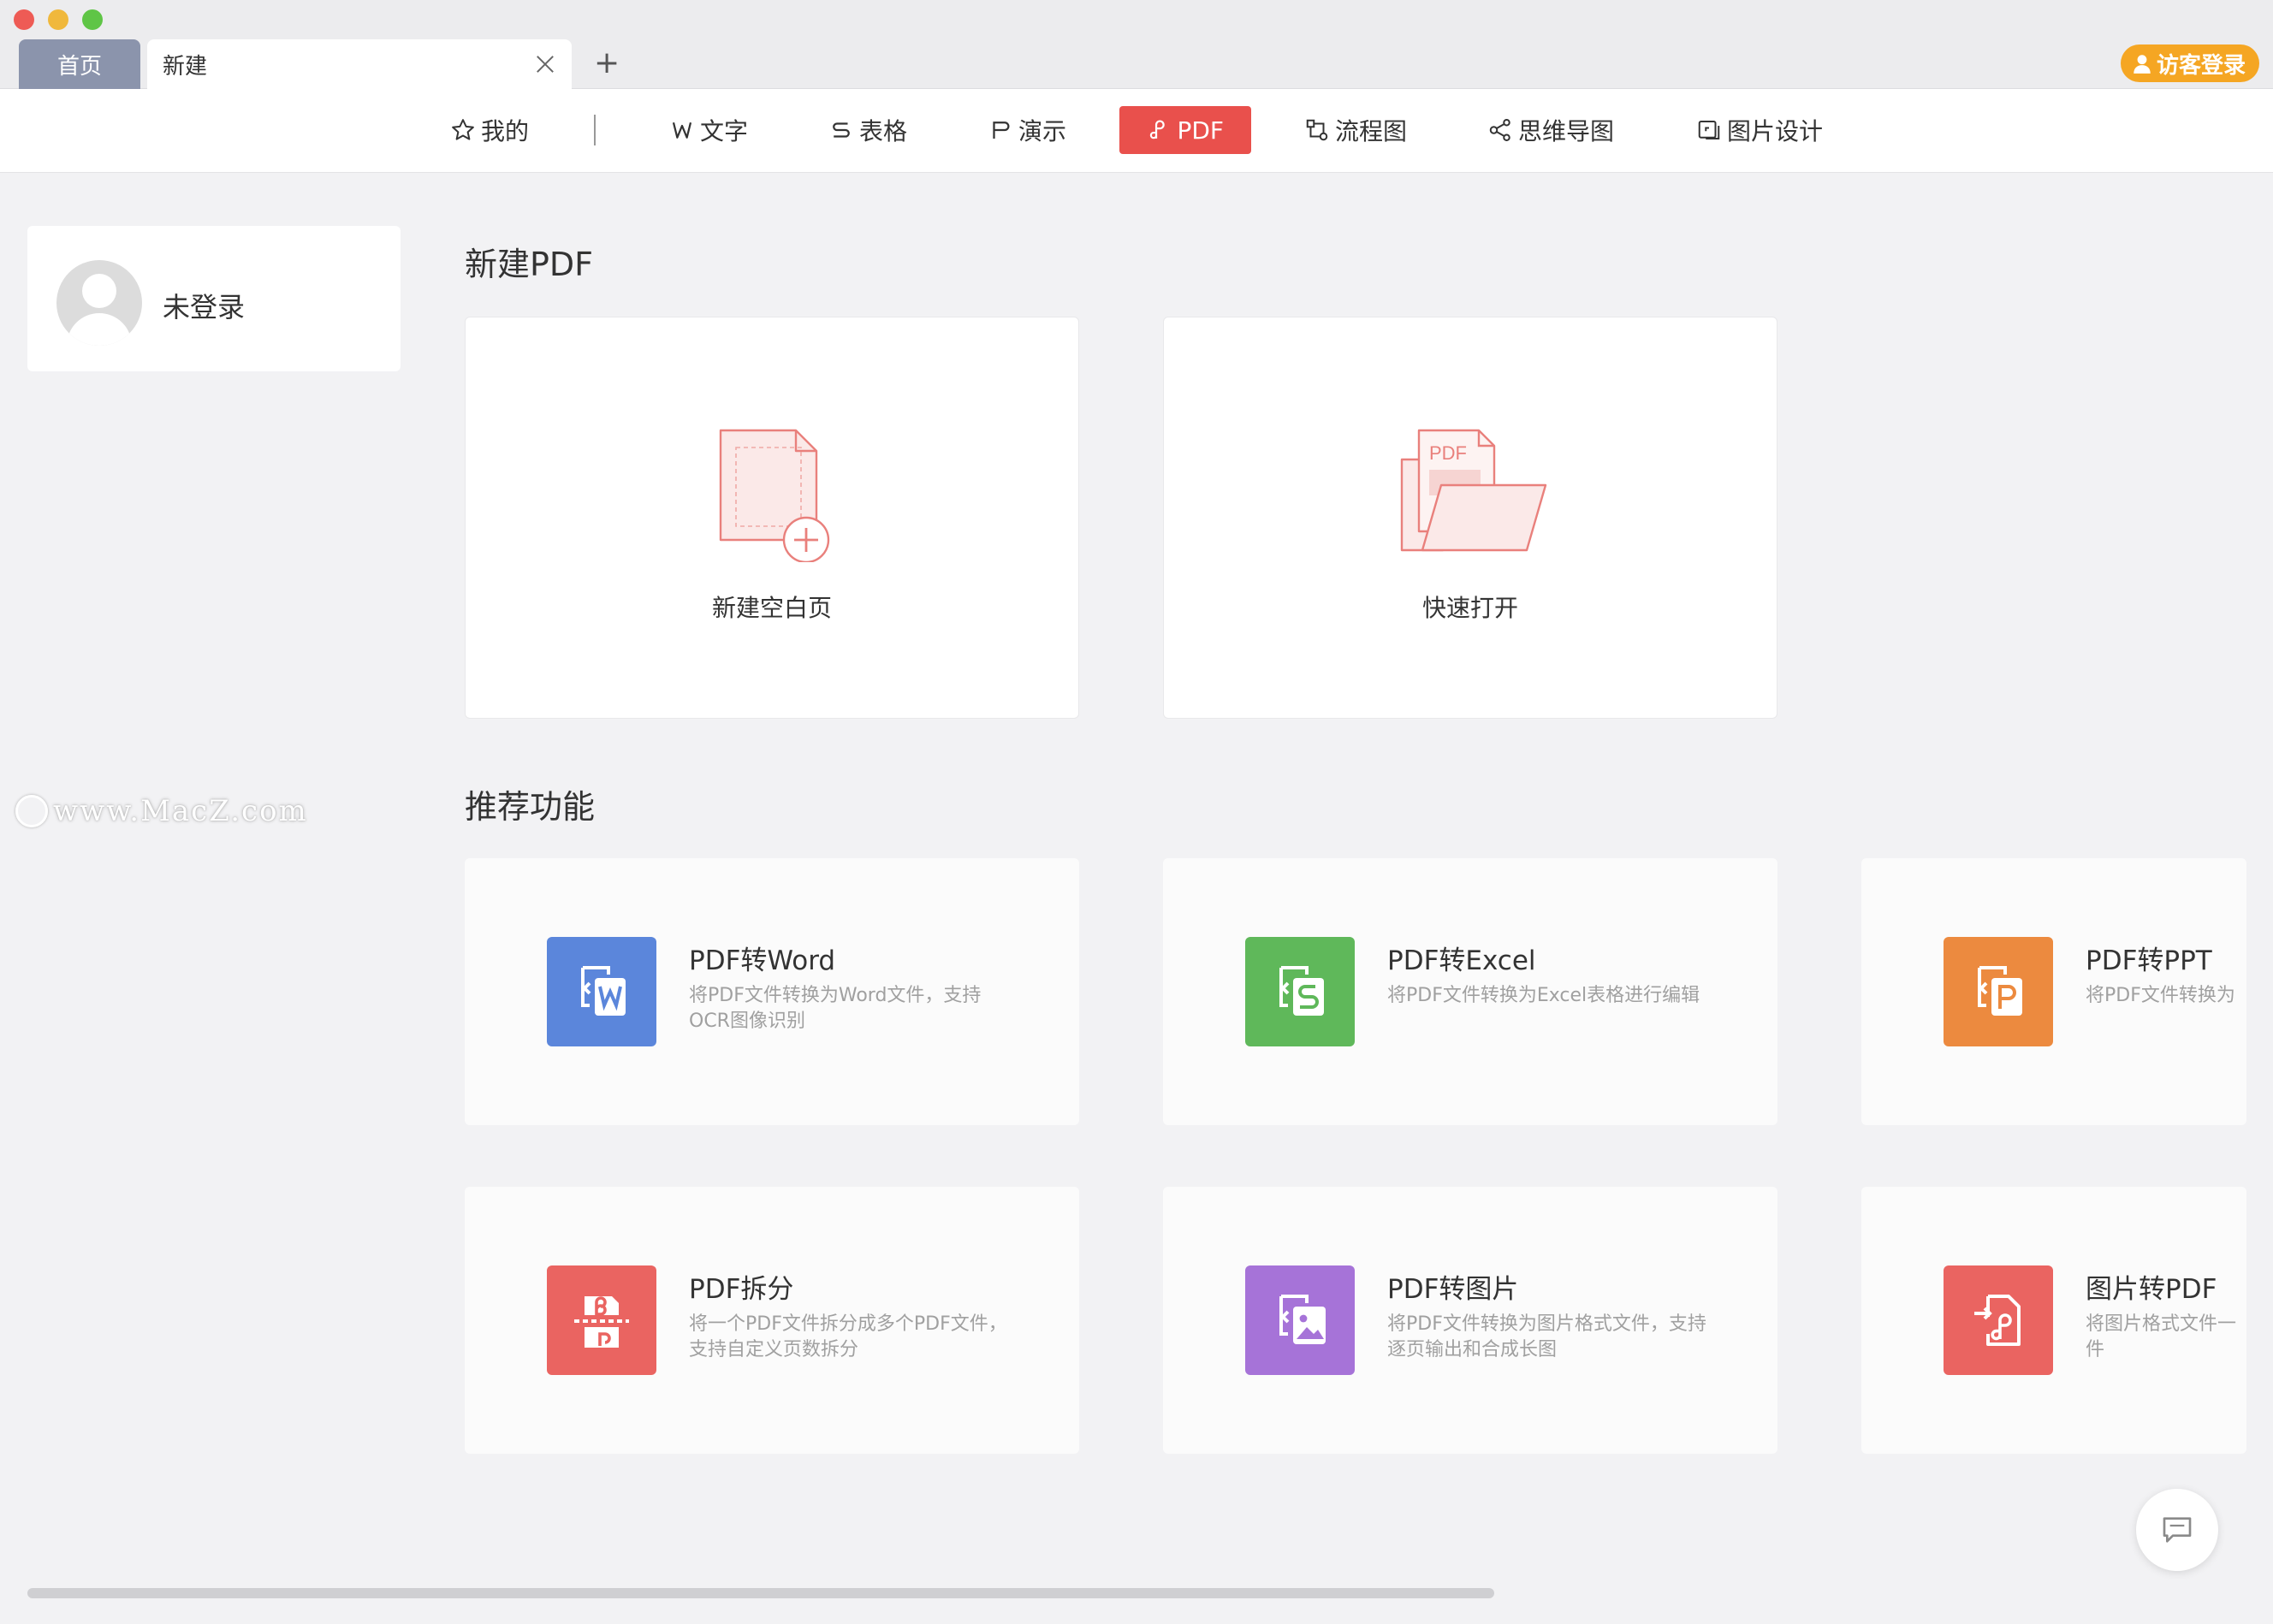  Describe the element at coordinates (601, 1320) in the screenshot. I see `pdf-split-icon` at that location.